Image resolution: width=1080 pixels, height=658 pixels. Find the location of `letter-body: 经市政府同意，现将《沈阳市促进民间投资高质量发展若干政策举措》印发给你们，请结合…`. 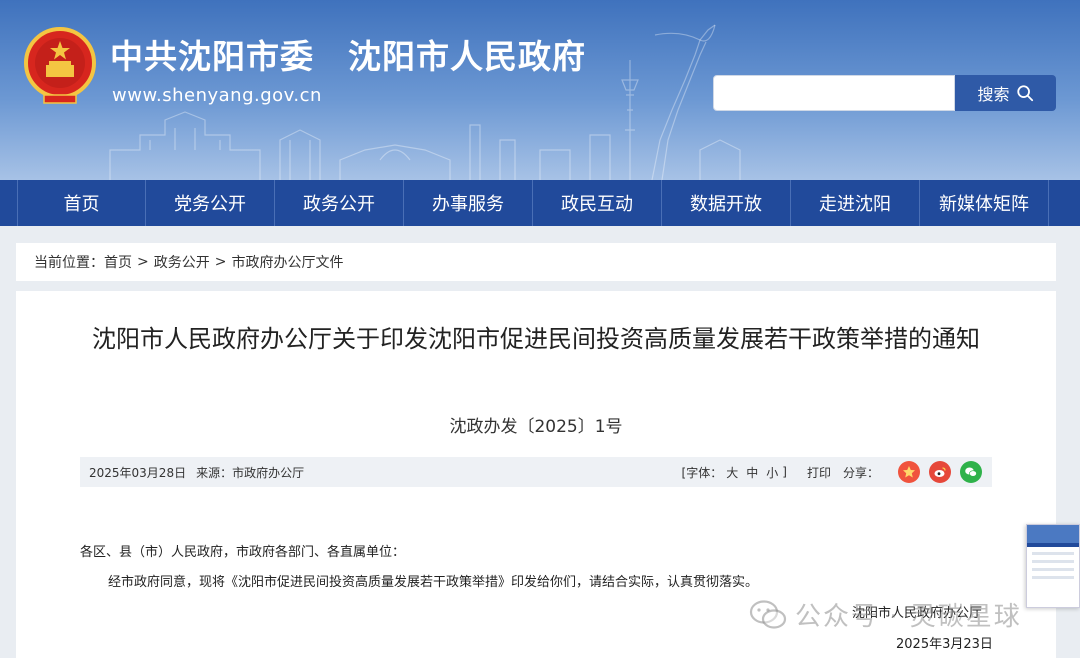

letter-body: 经市政府同意，现将《沈阳市促进民间投资高质量发展若干政策举措》印发给你们，请结合… is located at coordinates (433, 582).